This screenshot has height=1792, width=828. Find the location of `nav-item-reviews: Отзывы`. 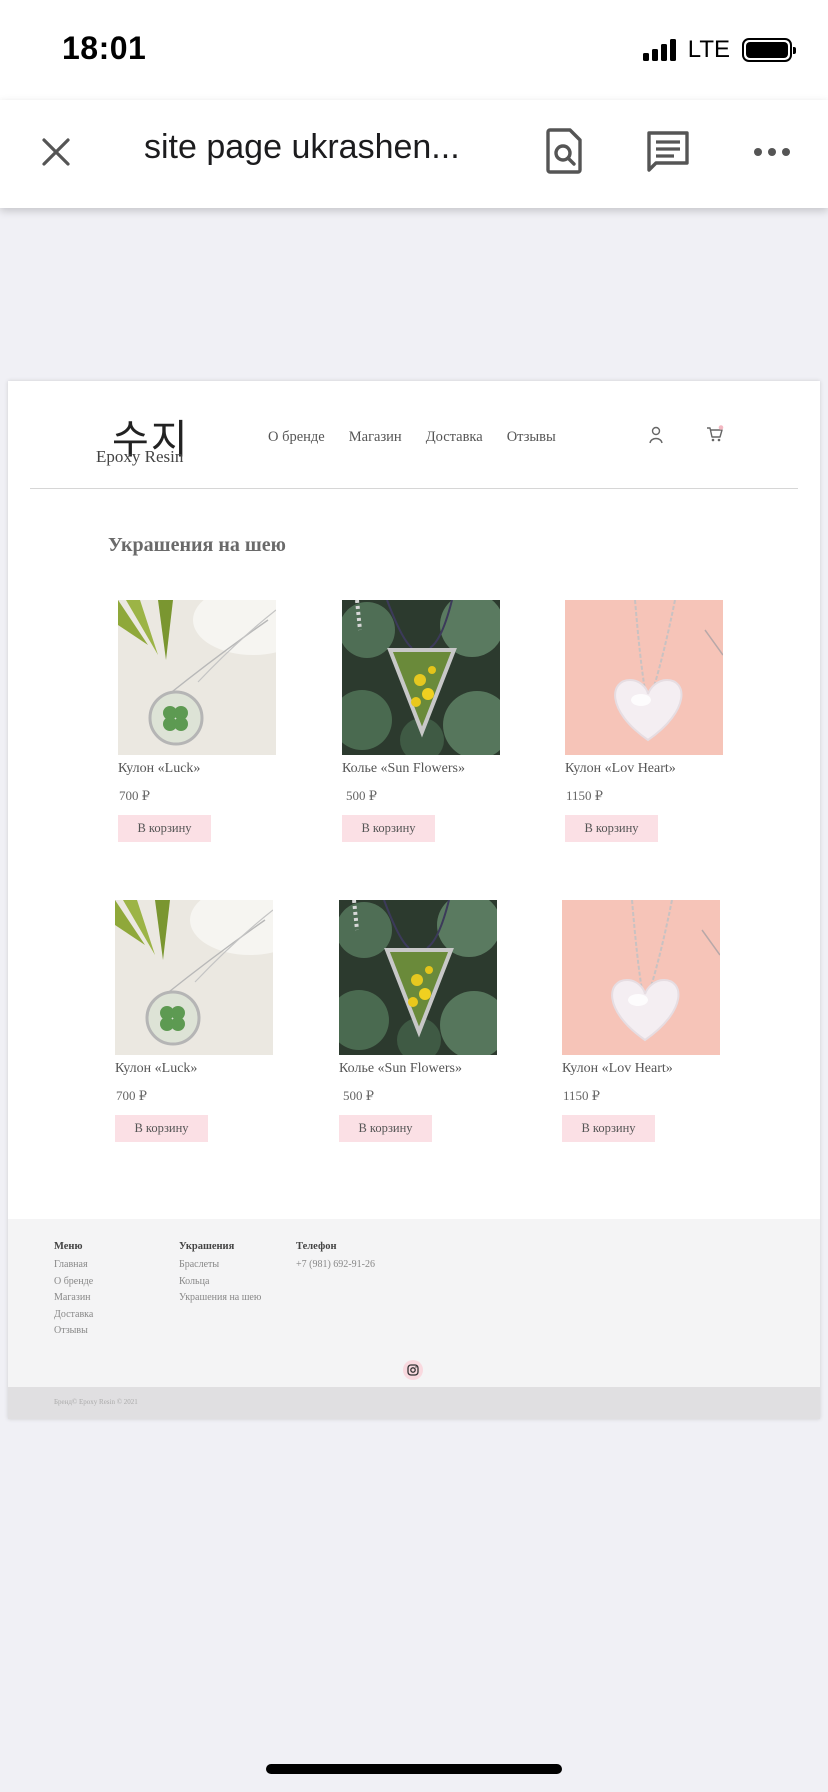

nav-item-reviews: Отзывы is located at coordinates (531, 437).